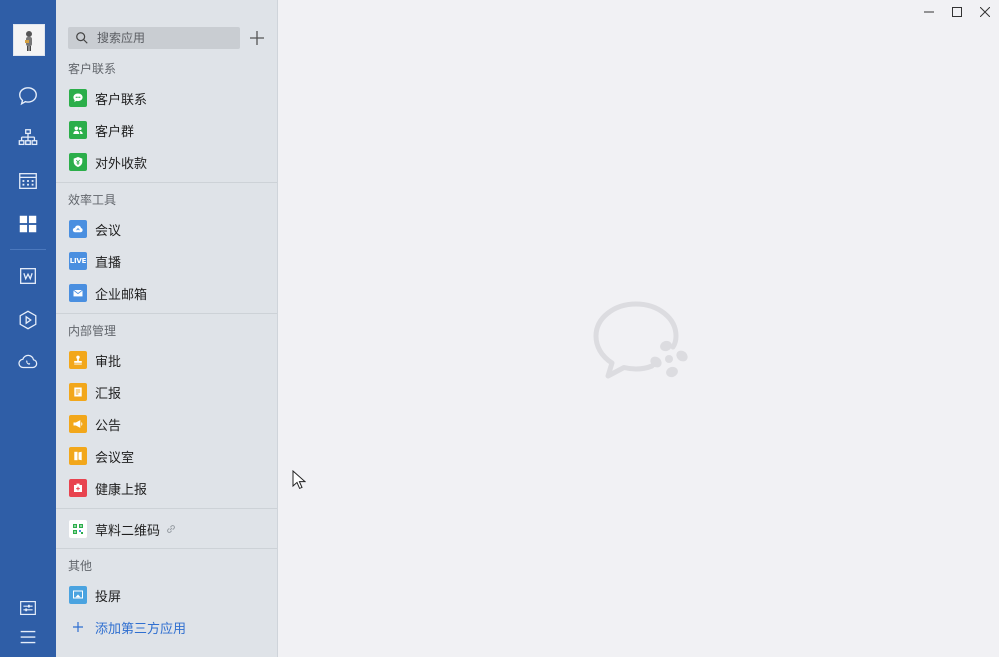  I want to click on search-icon, so click(82, 38).